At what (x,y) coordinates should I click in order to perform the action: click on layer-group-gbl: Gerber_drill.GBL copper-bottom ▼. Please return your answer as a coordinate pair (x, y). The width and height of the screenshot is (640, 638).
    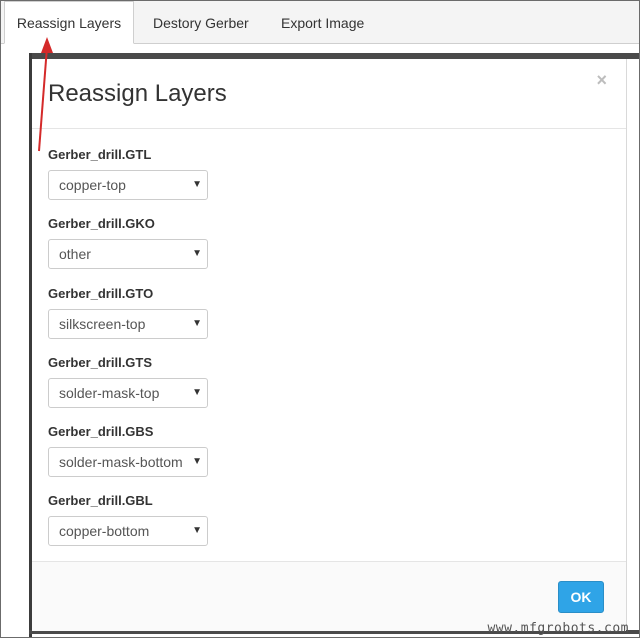
    Looking at the image, I should click on (128, 519).